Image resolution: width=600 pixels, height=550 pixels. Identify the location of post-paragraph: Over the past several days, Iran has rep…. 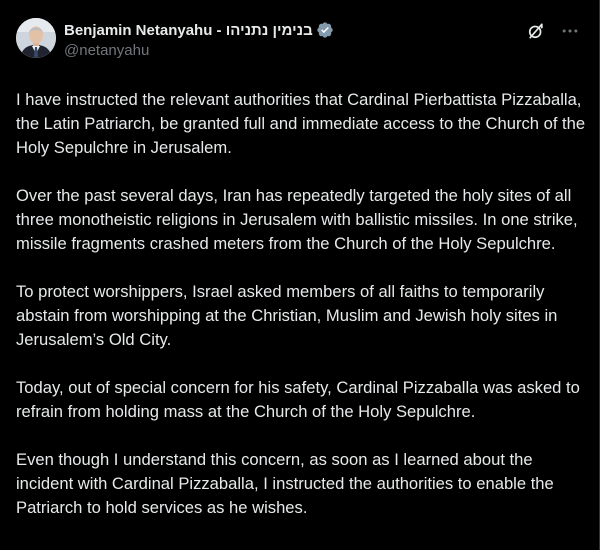
(297, 219).